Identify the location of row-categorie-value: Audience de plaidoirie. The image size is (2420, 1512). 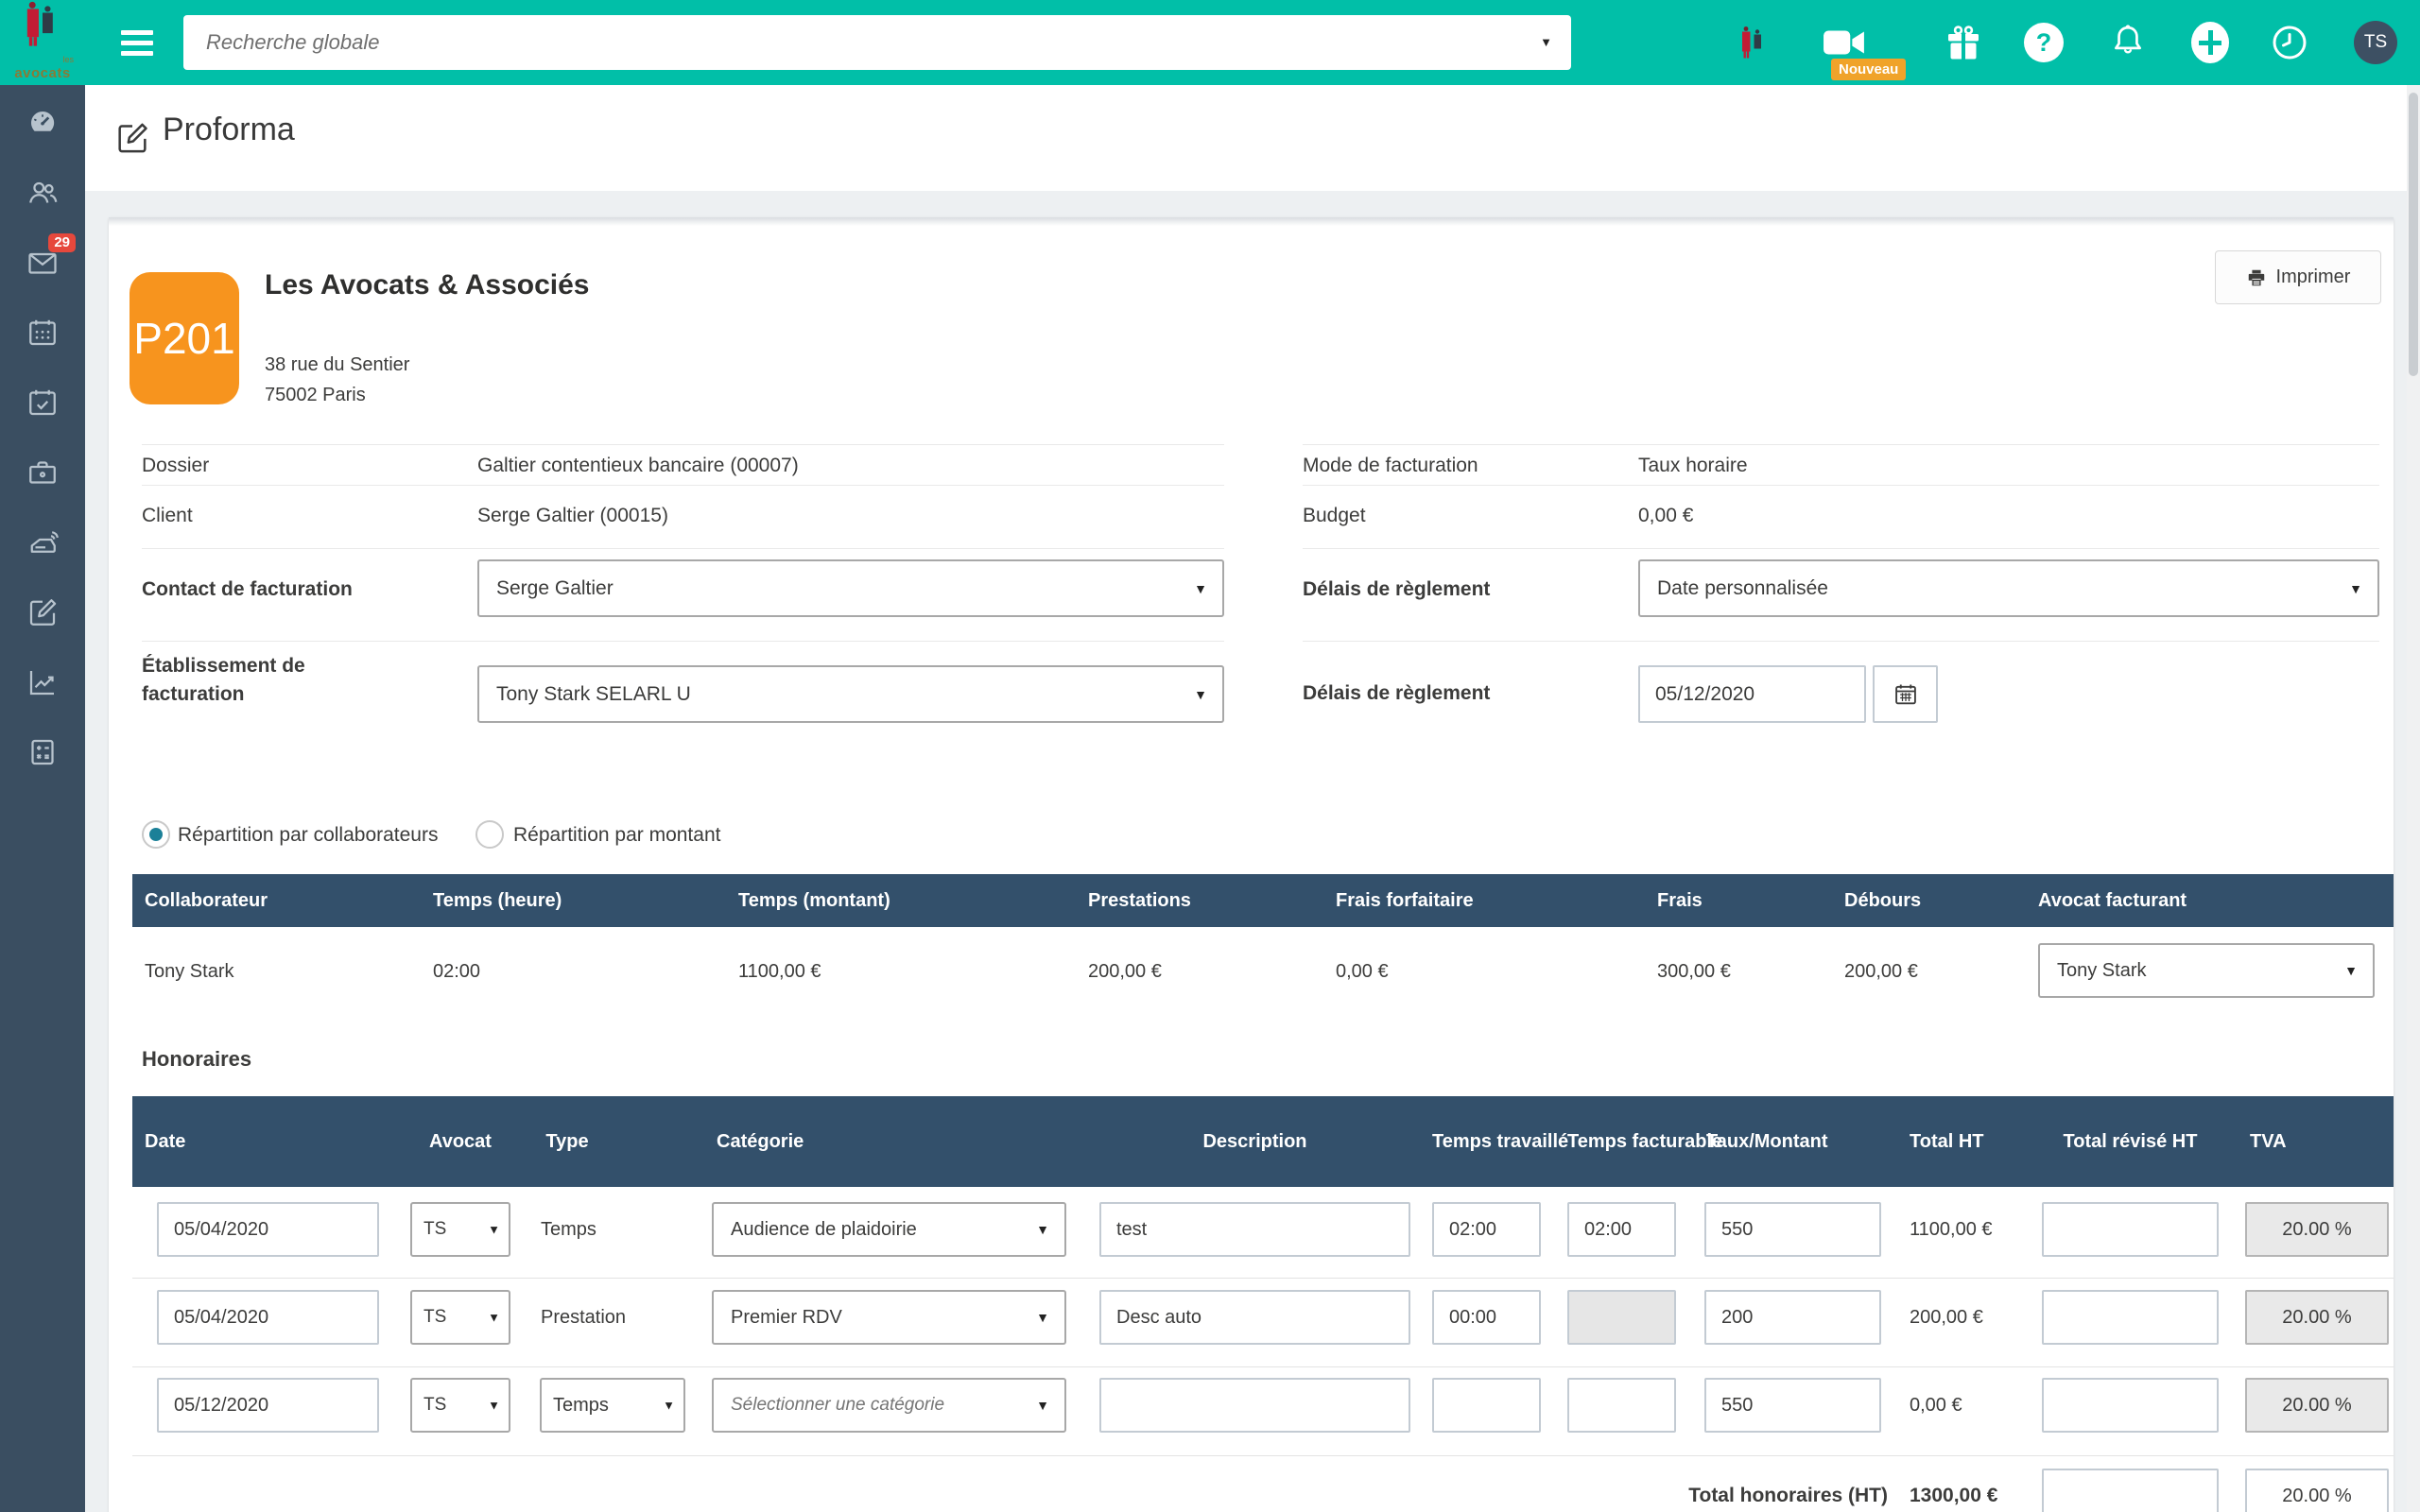
(824, 1229).